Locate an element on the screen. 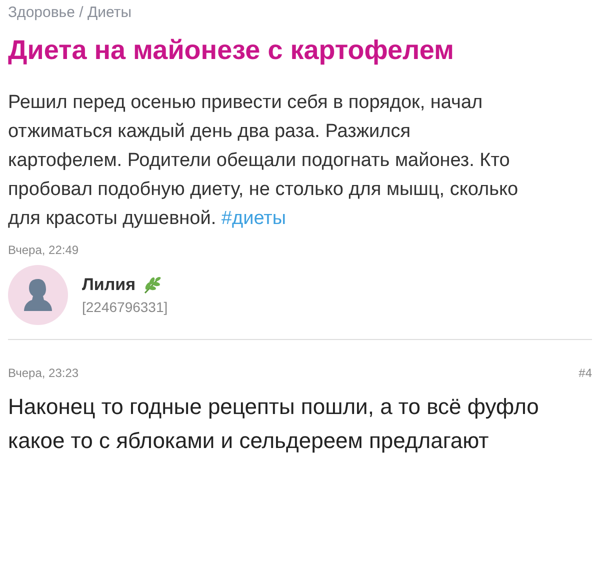 The image size is (600, 570). comment-text: Наконец то годные рецепты пошли, а то всё фуфло какое то с яблоками и сельдереем предлагают is located at coordinates (274, 424).